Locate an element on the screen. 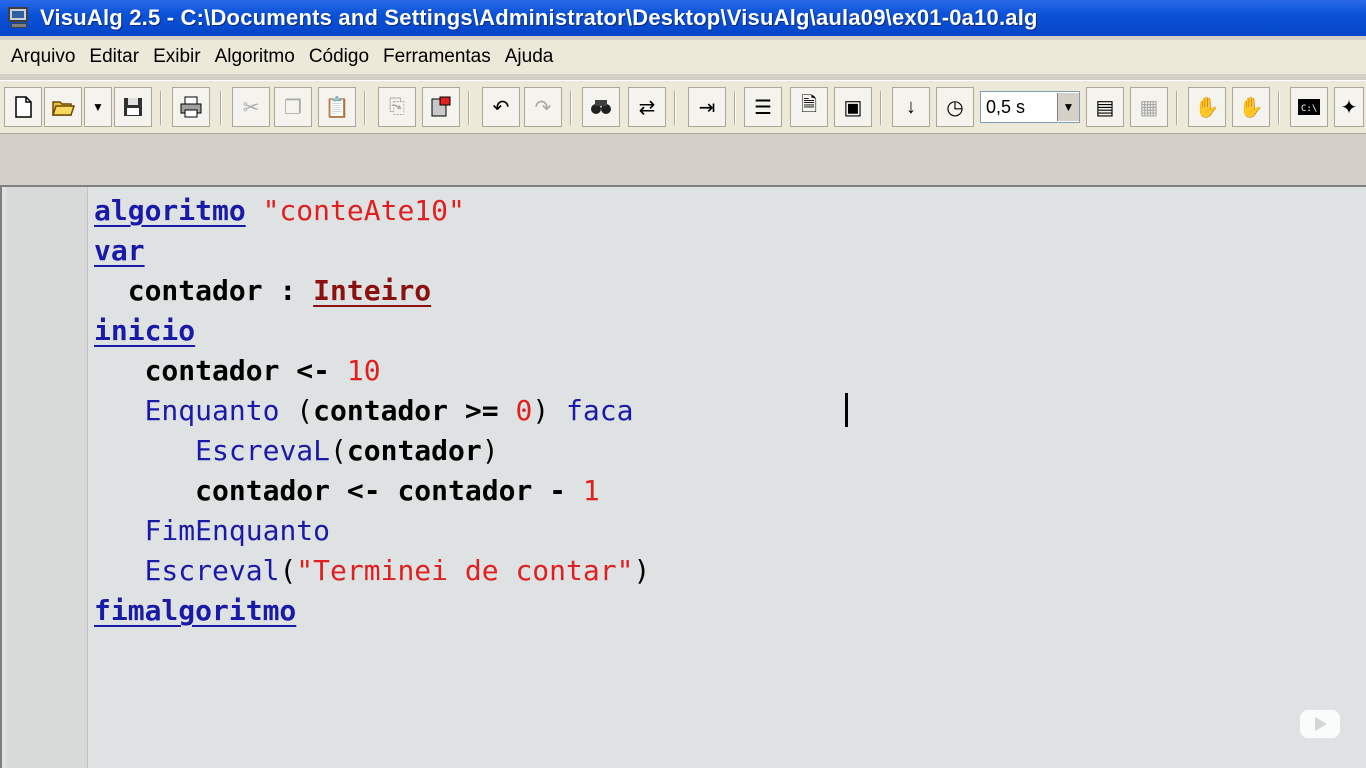  svg-text: C:\ is located at coordinates (1309, 109).